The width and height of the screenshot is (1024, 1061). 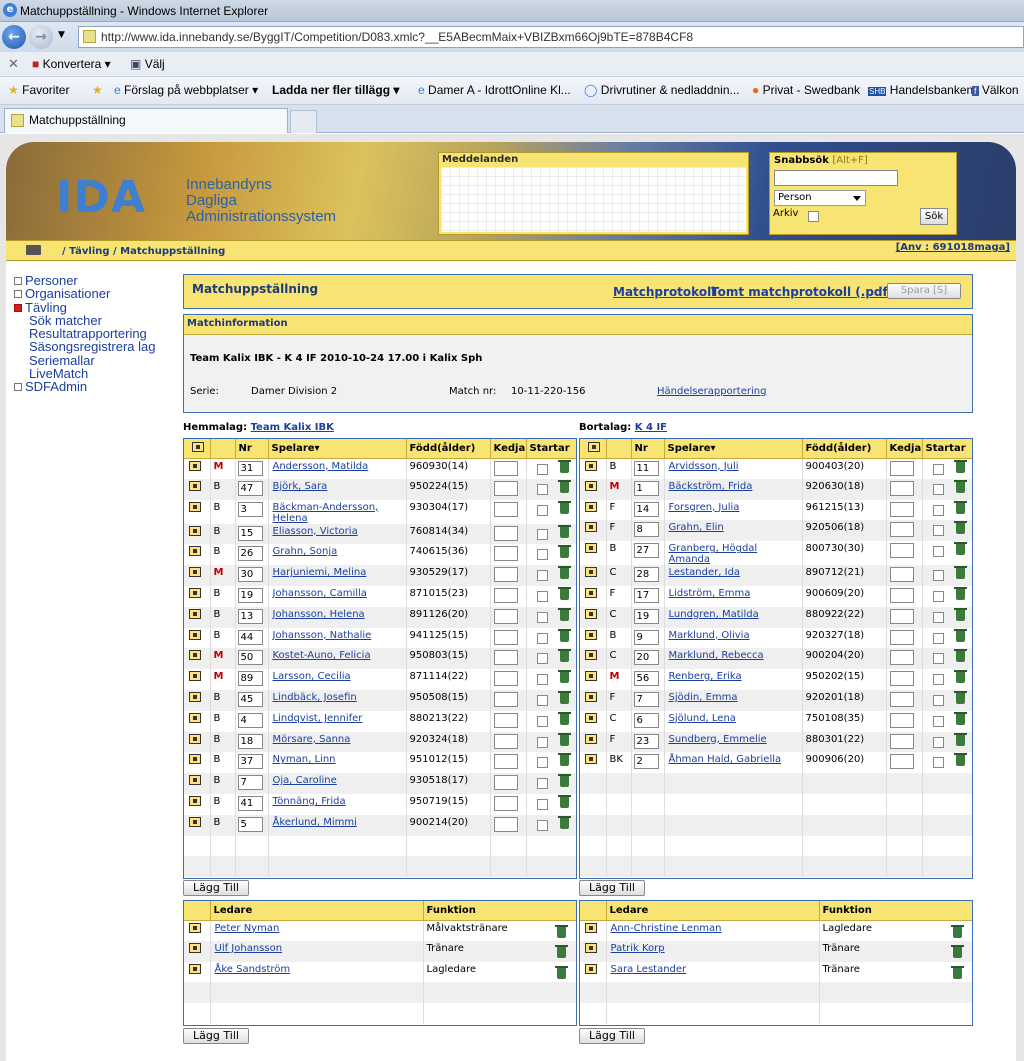 What do you see at coordinates (713, 554) in the screenshot?
I see `player-name-link: Granberg, Högdal Amanda` at bounding box center [713, 554].